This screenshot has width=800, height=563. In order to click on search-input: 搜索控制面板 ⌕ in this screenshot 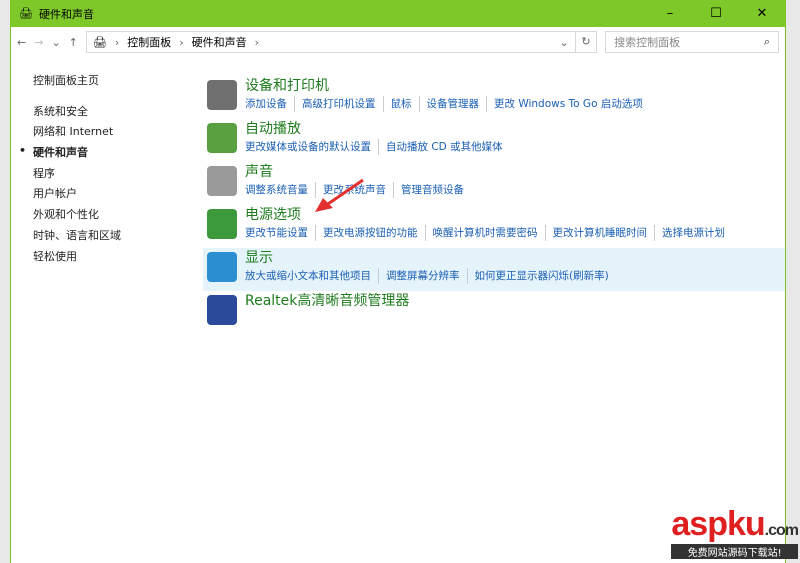, I will do `click(692, 42)`.